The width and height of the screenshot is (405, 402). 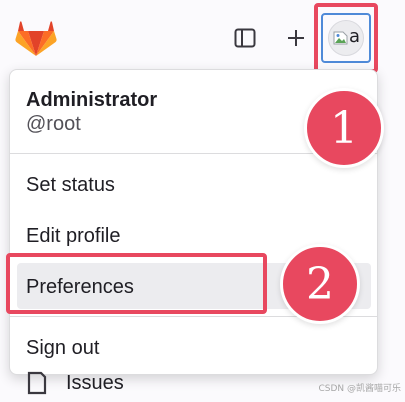 I want to click on plus-icon, so click(x=296, y=38).